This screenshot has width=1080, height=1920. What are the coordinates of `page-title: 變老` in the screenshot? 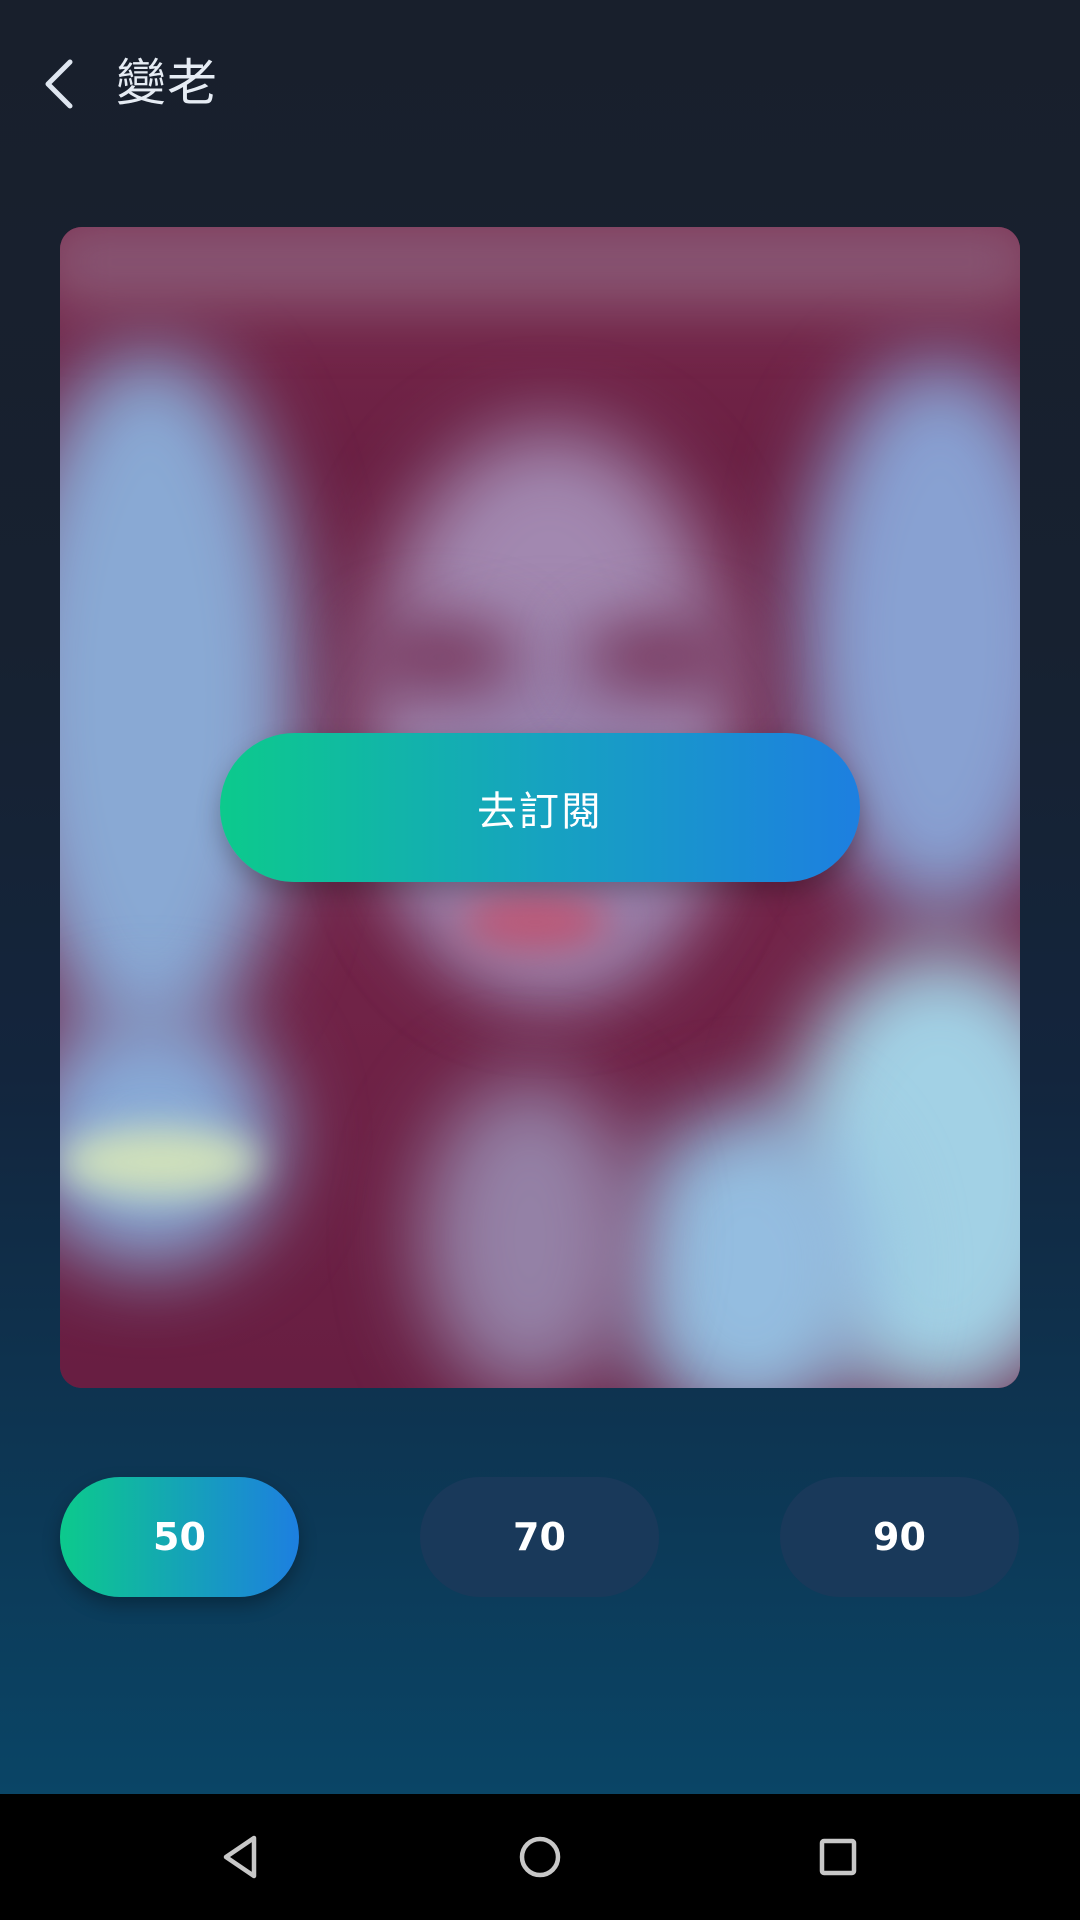 It's located at (167, 83).